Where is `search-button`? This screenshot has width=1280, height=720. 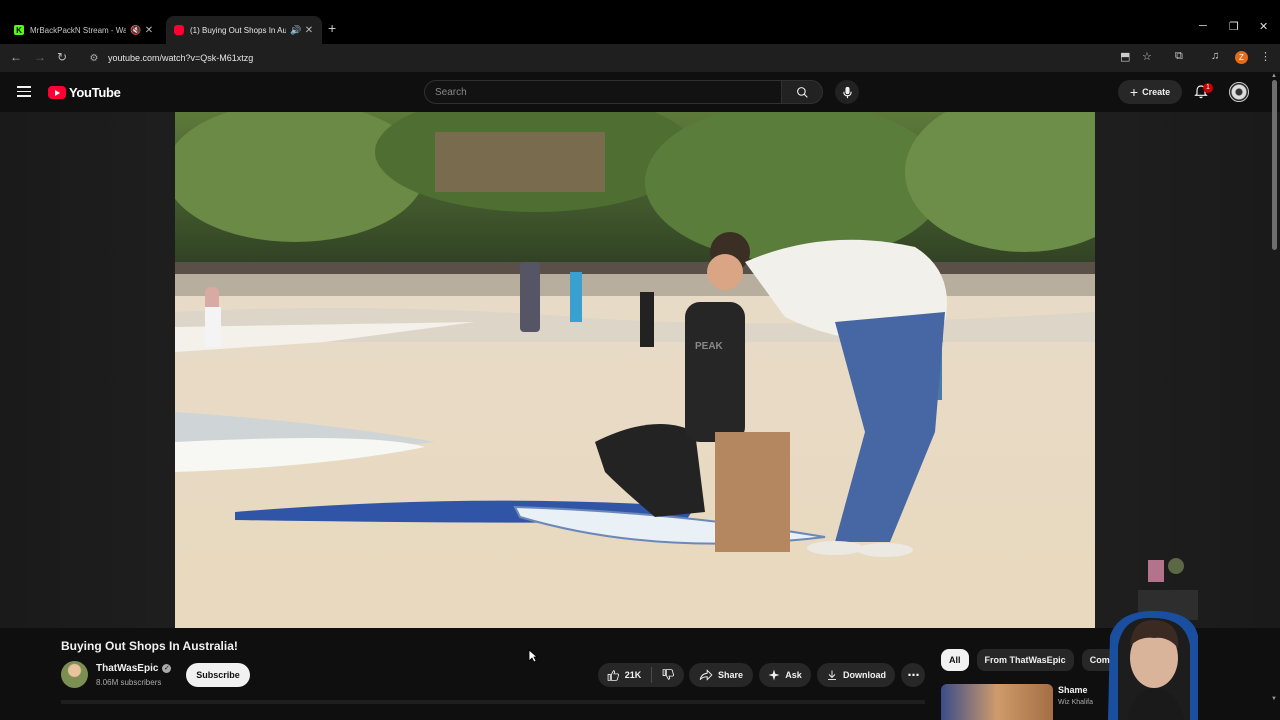 search-button is located at coordinates (802, 92).